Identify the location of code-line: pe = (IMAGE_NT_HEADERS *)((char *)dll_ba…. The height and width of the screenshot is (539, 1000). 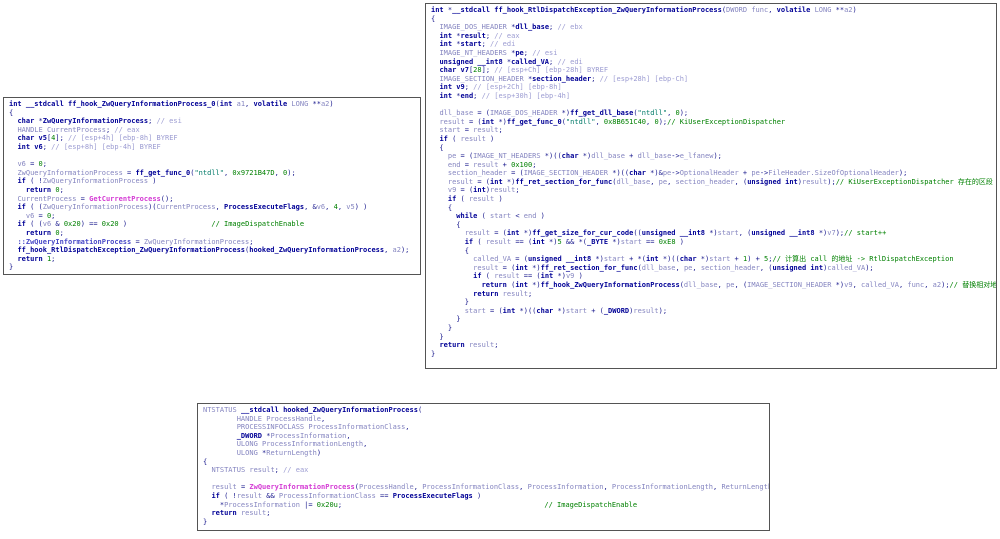
(584, 156).